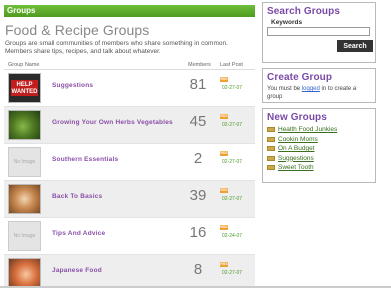 The width and height of the screenshot is (391, 288). What do you see at coordinates (300, 77) in the screenshot?
I see `create-panel-title: Create Group` at bounding box center [300, 77].